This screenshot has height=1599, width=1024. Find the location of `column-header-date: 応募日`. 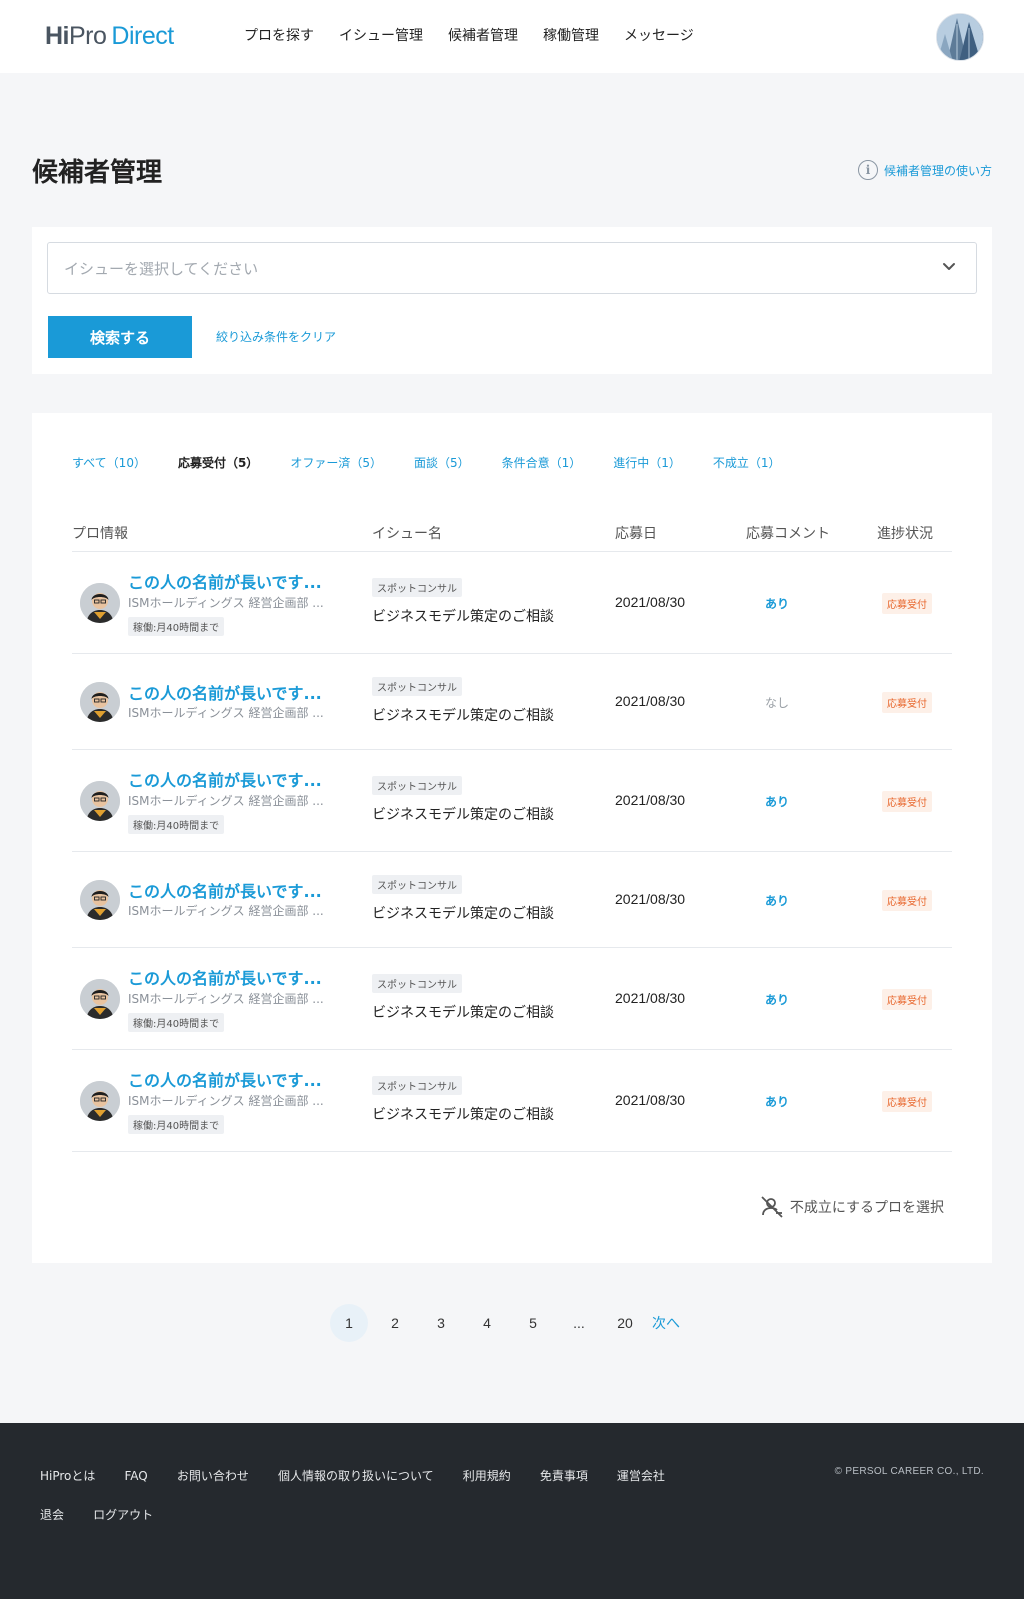

column-header-date: 応募日 is located at coordinates (636, 534).